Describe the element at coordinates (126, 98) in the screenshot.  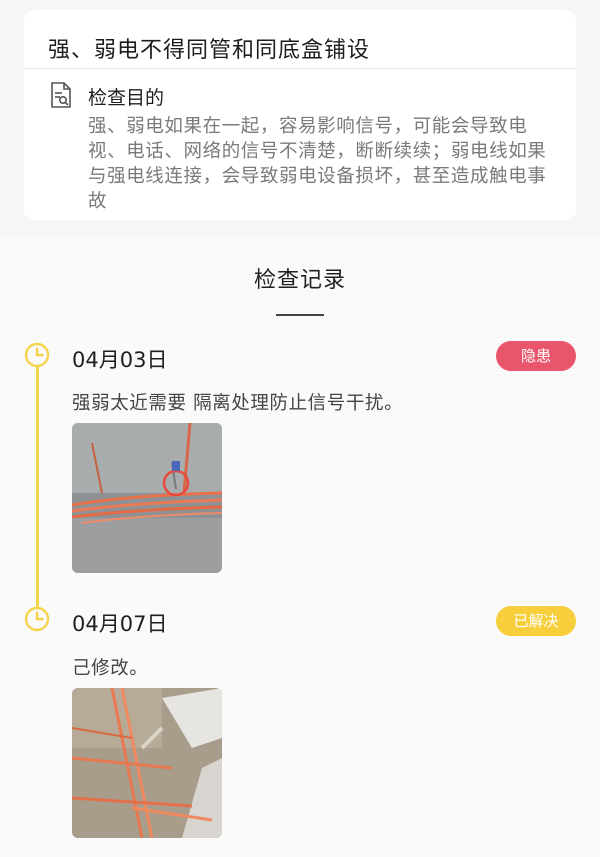
I see `purpose-heading: 检查目的` at that location.